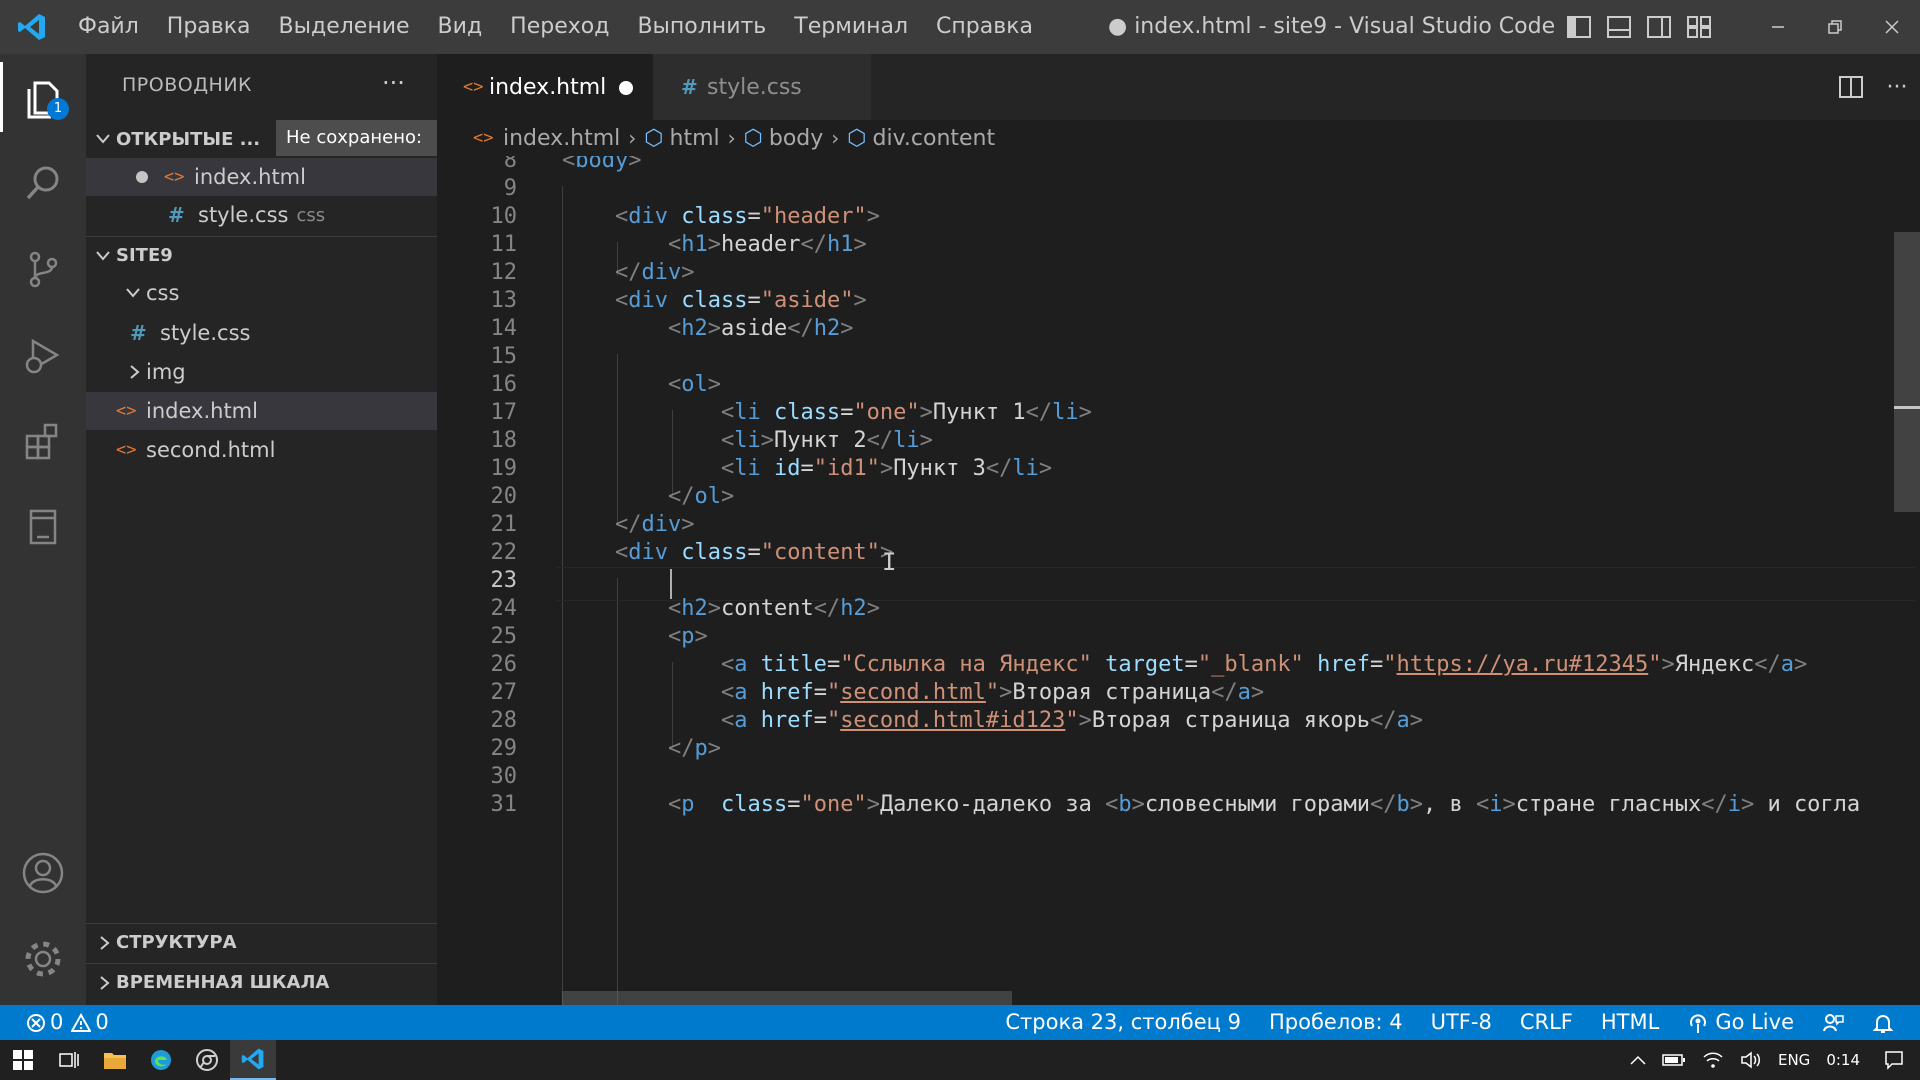 This screenshot has width=1920, height=1080. I want to click on source-control-icon, so click(43, 269).